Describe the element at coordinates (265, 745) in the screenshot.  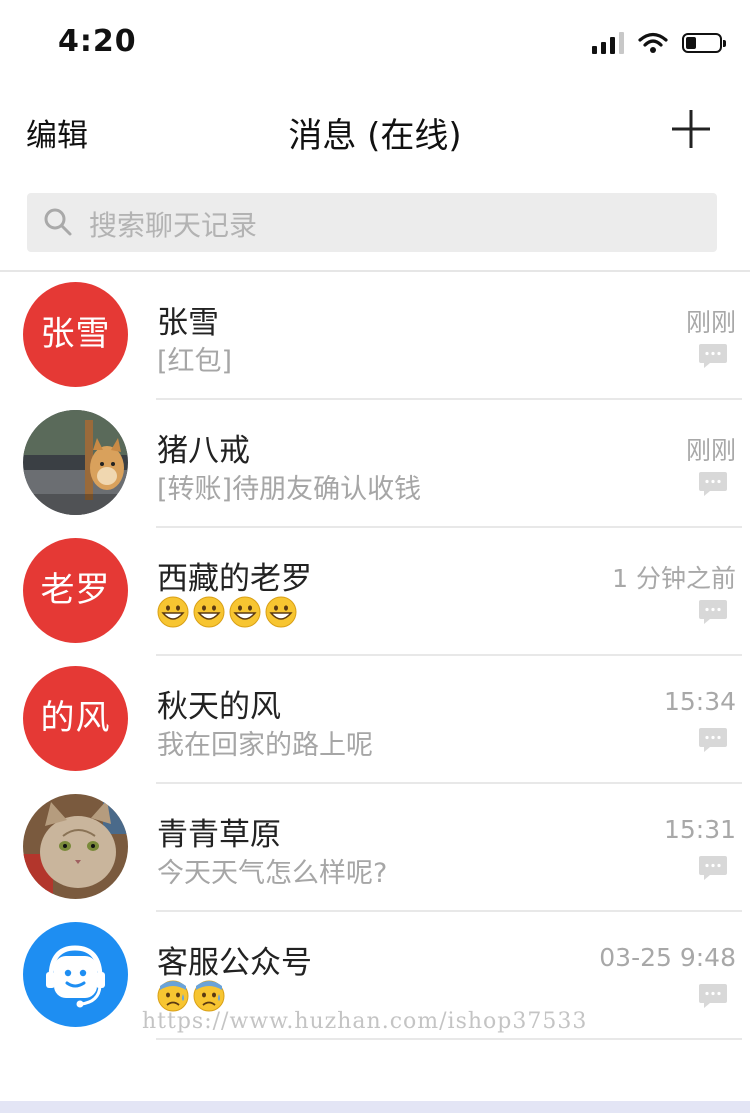
I see `message-preview: 我在回家的路上呢` at that location.